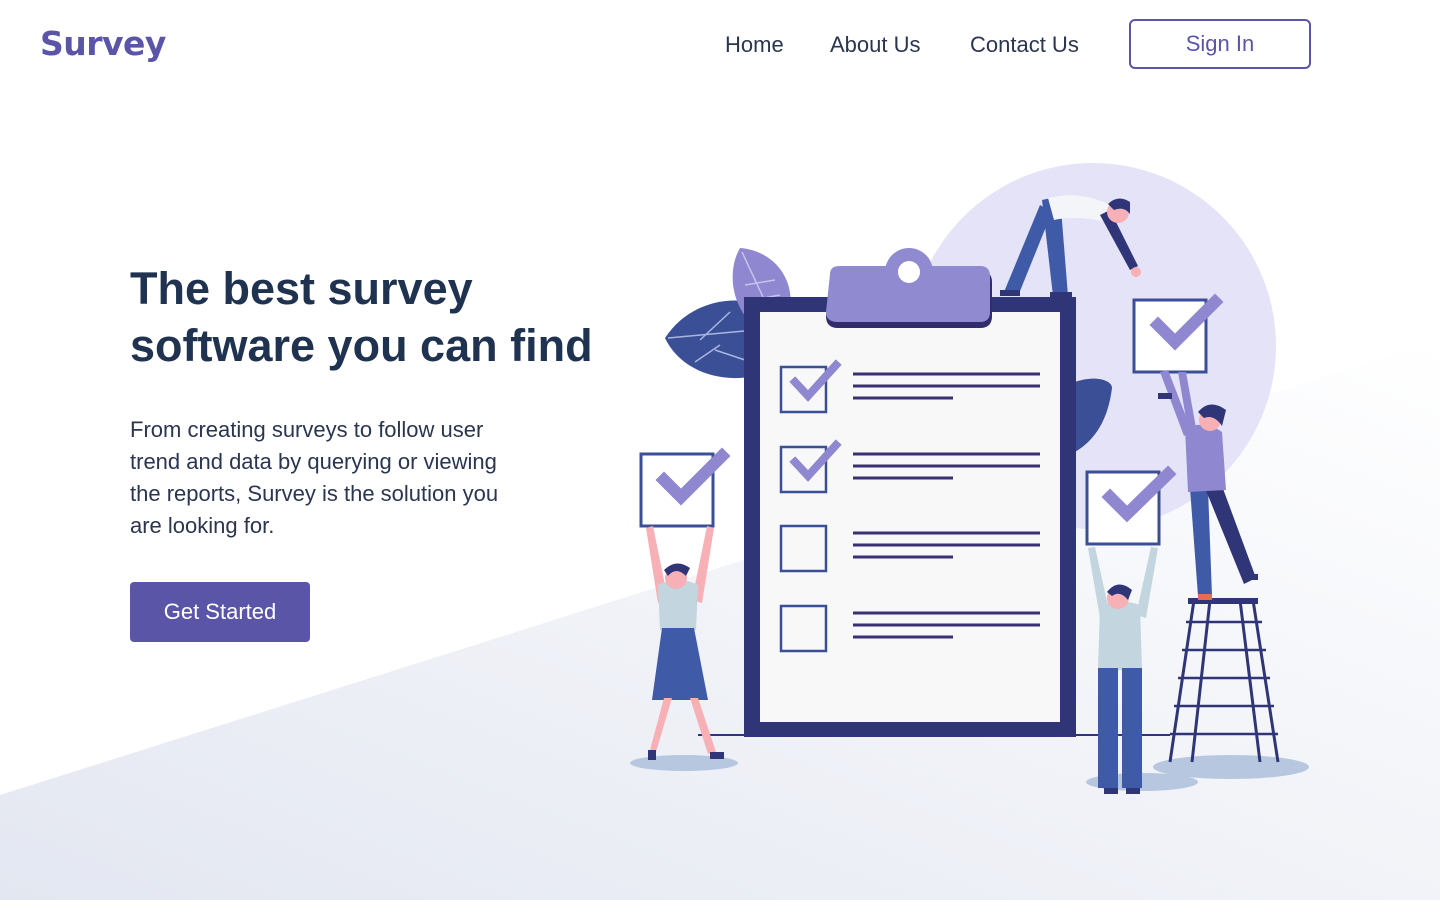  I want to click on nav-link-about-us: About Us, so click(875, 45).